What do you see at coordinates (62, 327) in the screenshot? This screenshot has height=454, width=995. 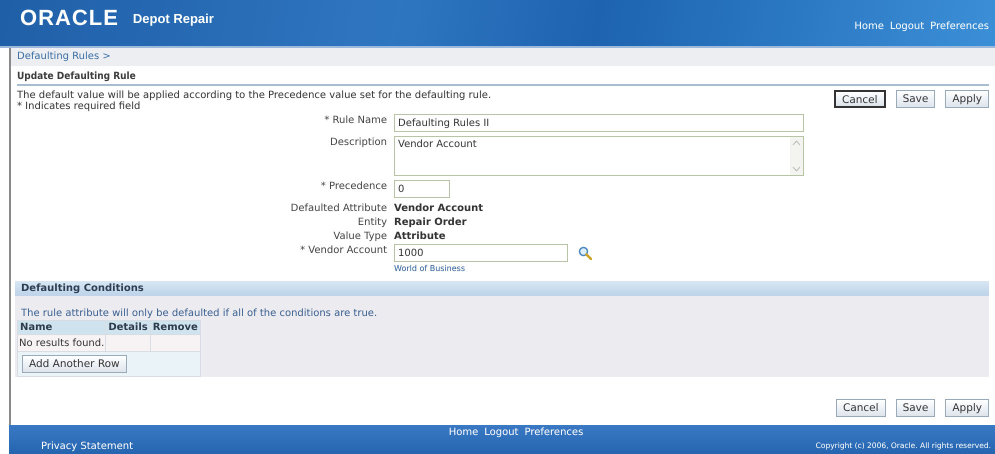 I see `column-header: Name` at bounding box center [62, 327].